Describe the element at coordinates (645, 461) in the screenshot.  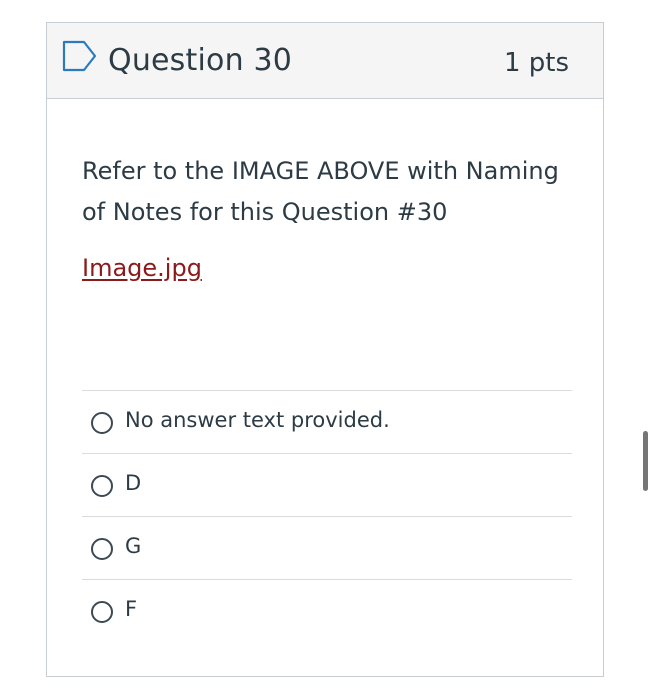
I see `scrollbar-thumb` at that location.